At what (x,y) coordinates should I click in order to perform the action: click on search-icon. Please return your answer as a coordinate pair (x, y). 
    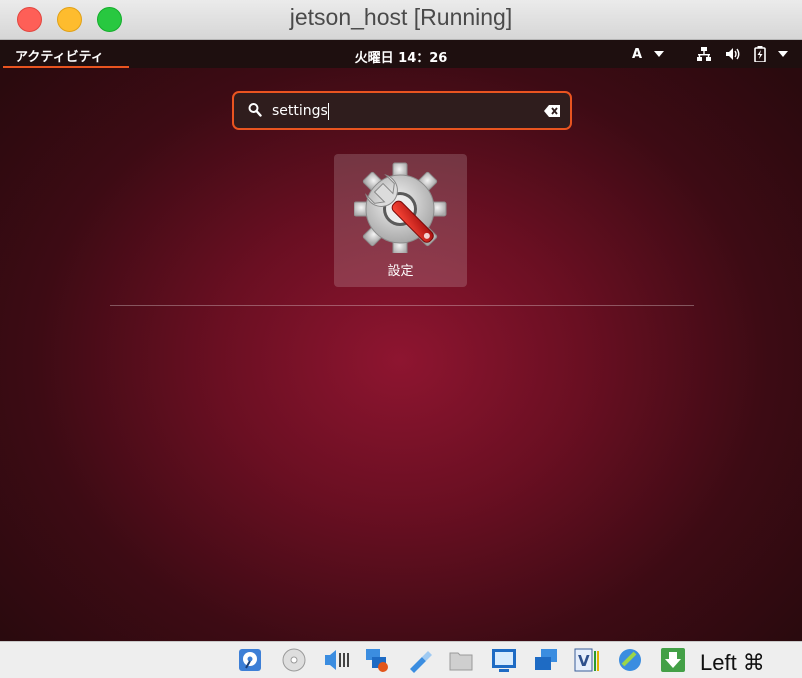
    Looking at the image, I should click on (255, 110).